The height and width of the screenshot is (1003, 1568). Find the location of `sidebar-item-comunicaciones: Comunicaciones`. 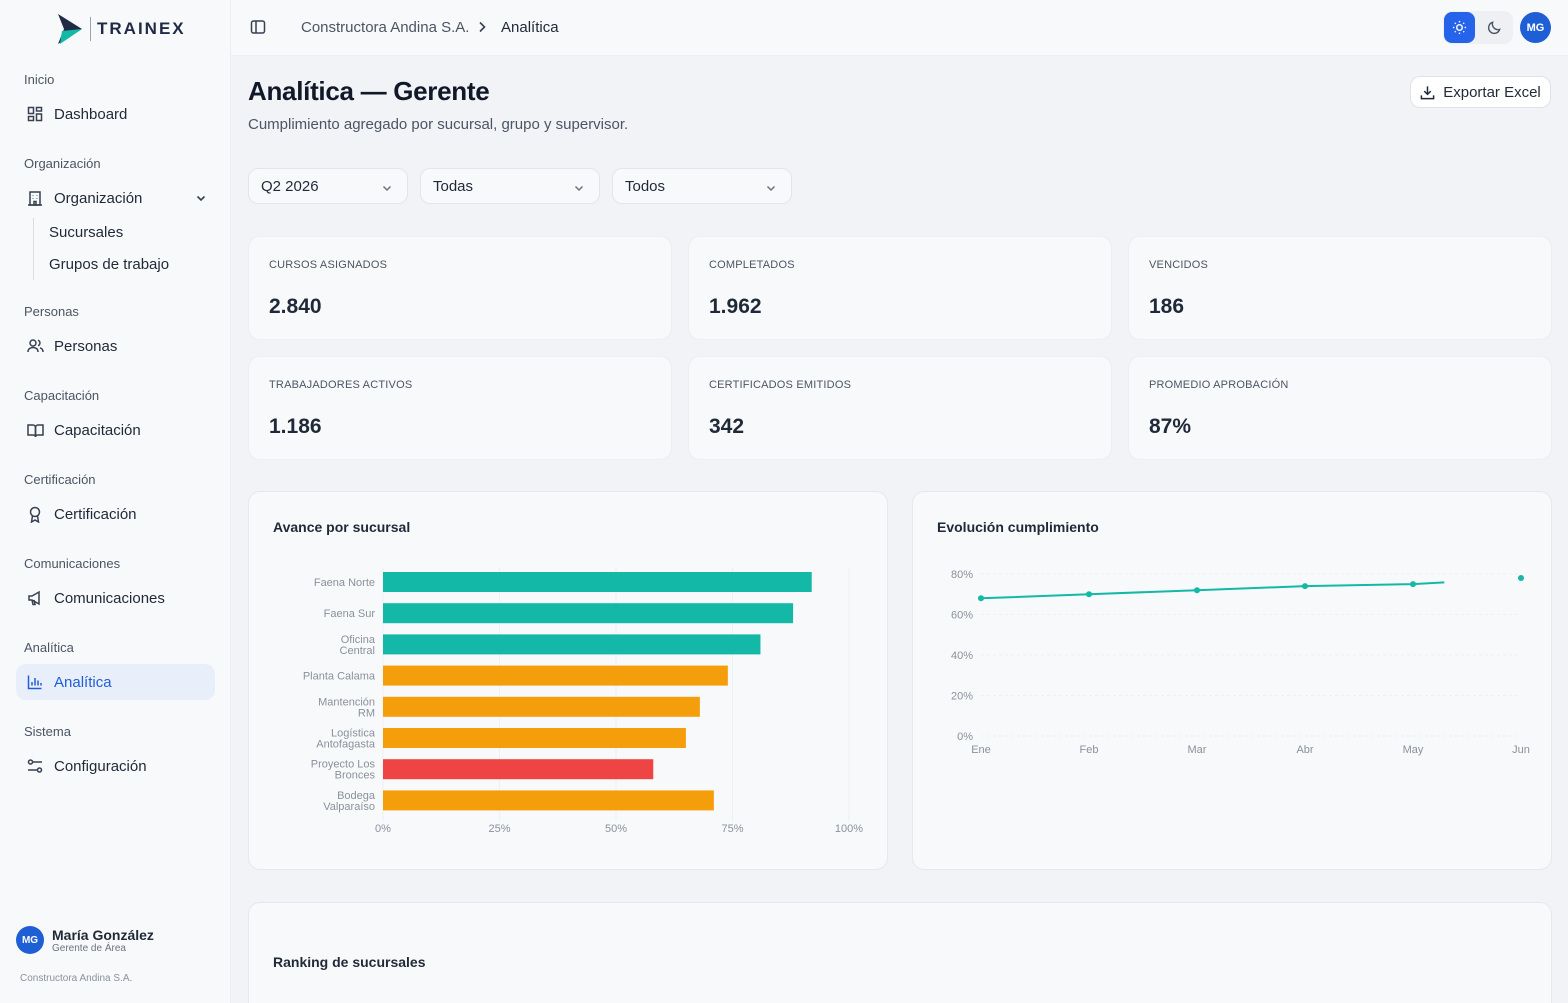

sidebar-item-comunicaciones: Comunicaciones is located at coordinates (115, 598).